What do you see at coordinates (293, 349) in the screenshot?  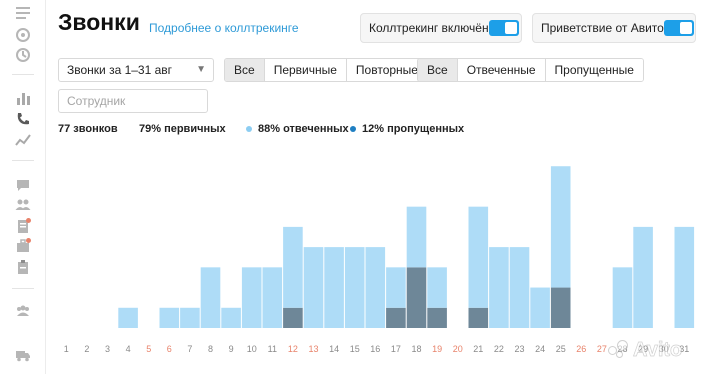 I see `x-tick-label: 12` at bounding box center [293, 349].